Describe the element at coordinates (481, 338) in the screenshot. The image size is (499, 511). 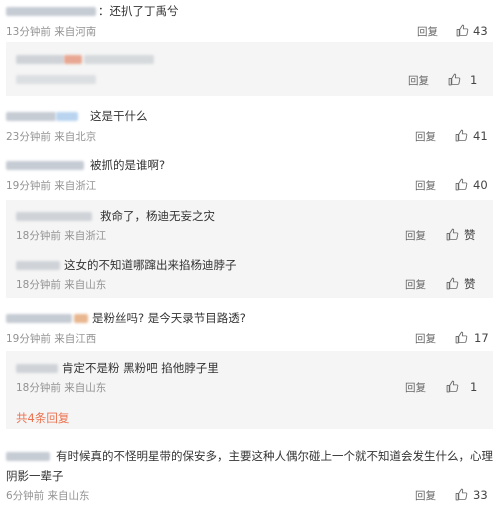
I see `like-count: 17` at that location.